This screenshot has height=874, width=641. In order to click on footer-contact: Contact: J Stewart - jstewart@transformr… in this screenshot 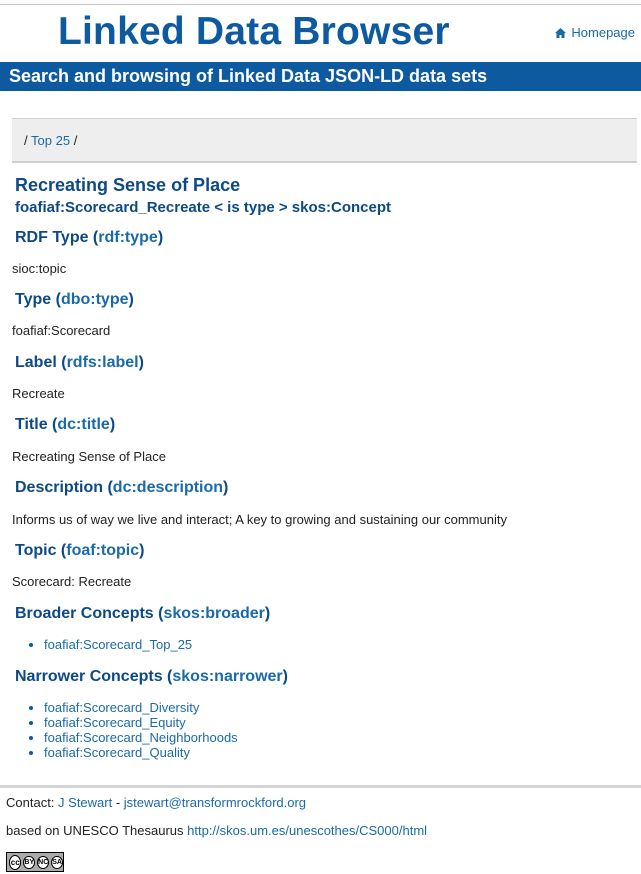, I will do `click(156, 802)`.